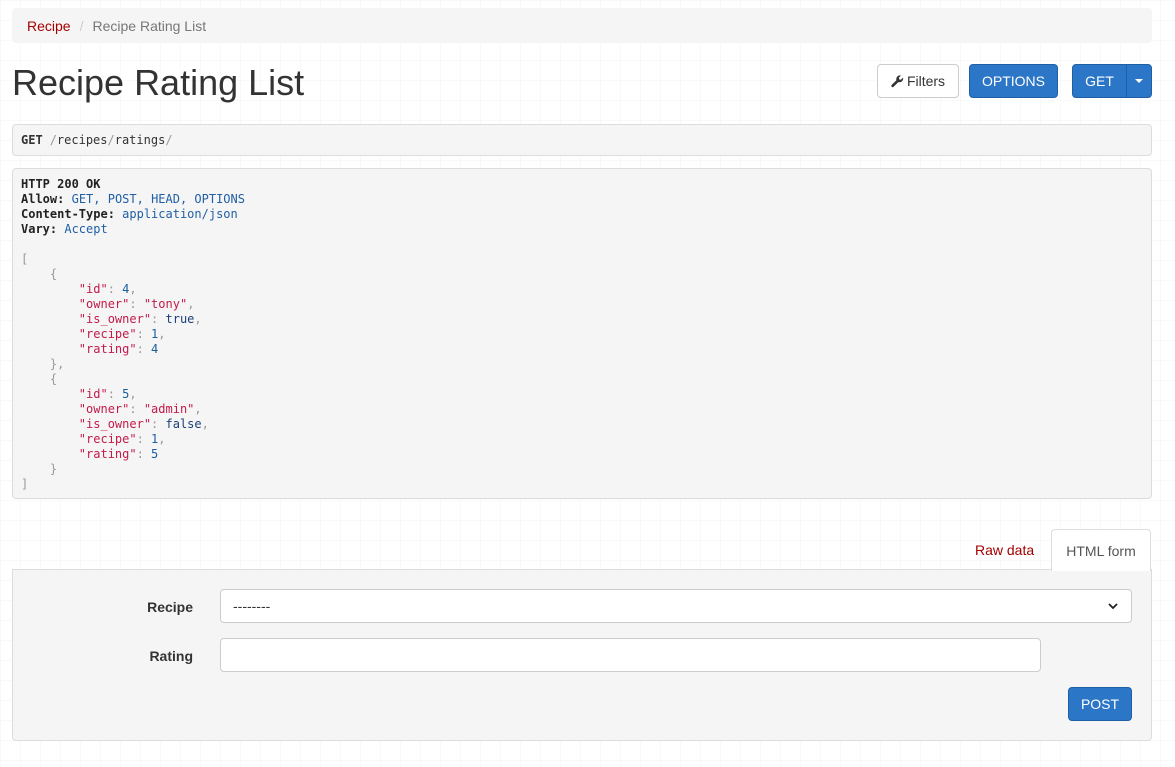 Image resolution: width=1175 pixels, height=767 pixels. I want to click on json-value: 5, so click(155, 454).